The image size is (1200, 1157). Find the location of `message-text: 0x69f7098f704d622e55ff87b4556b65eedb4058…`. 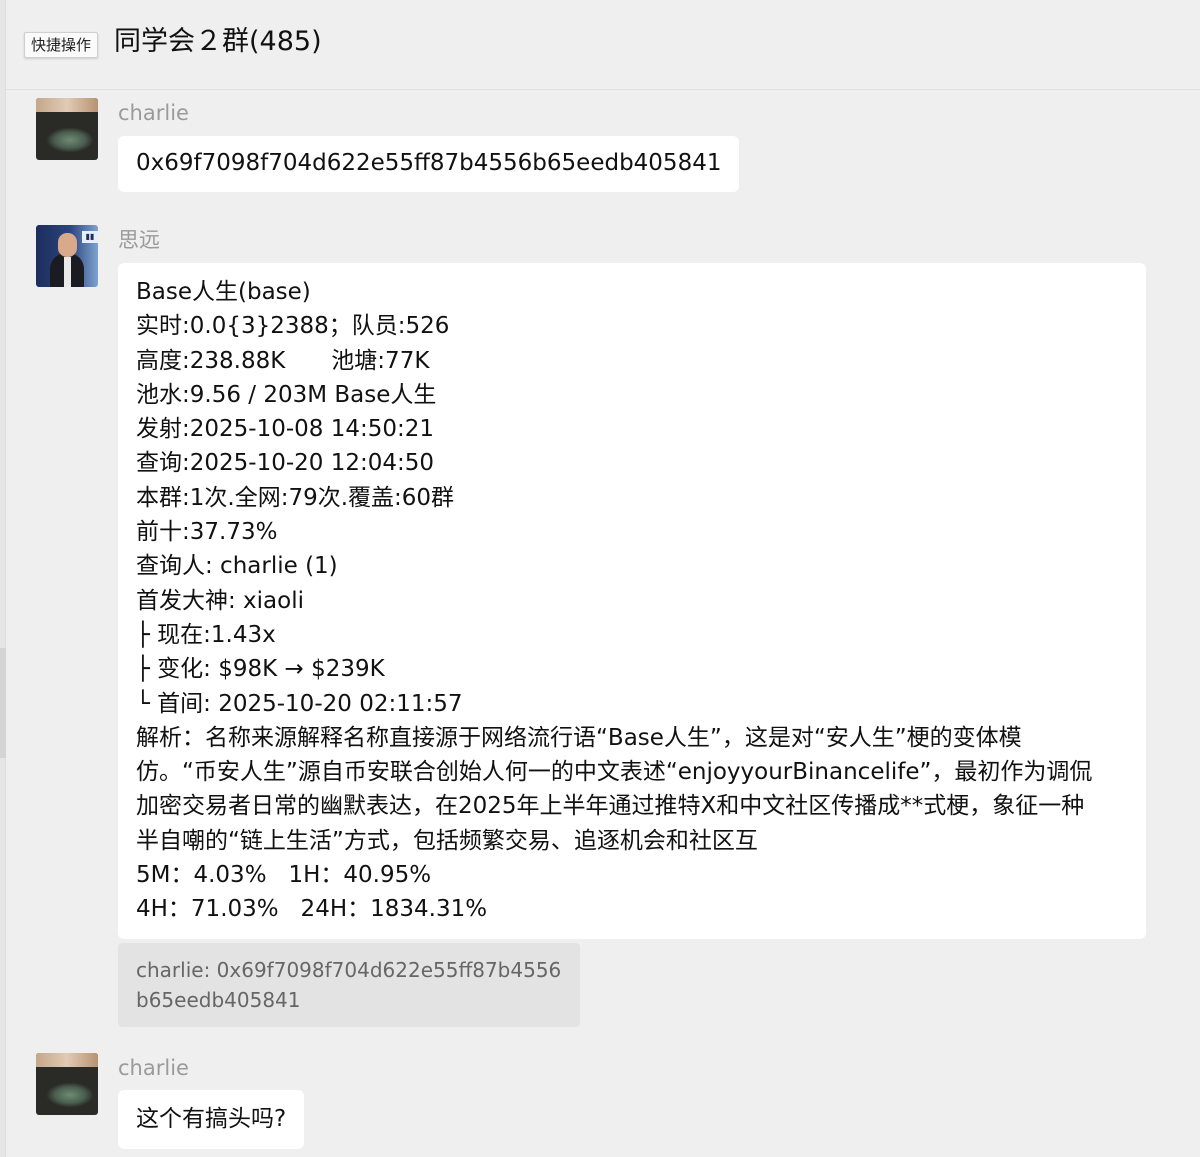

message-text: 0x69f7098f704d622e55ff87b4556b65eedb4058… is located at coordinates (429, 163).